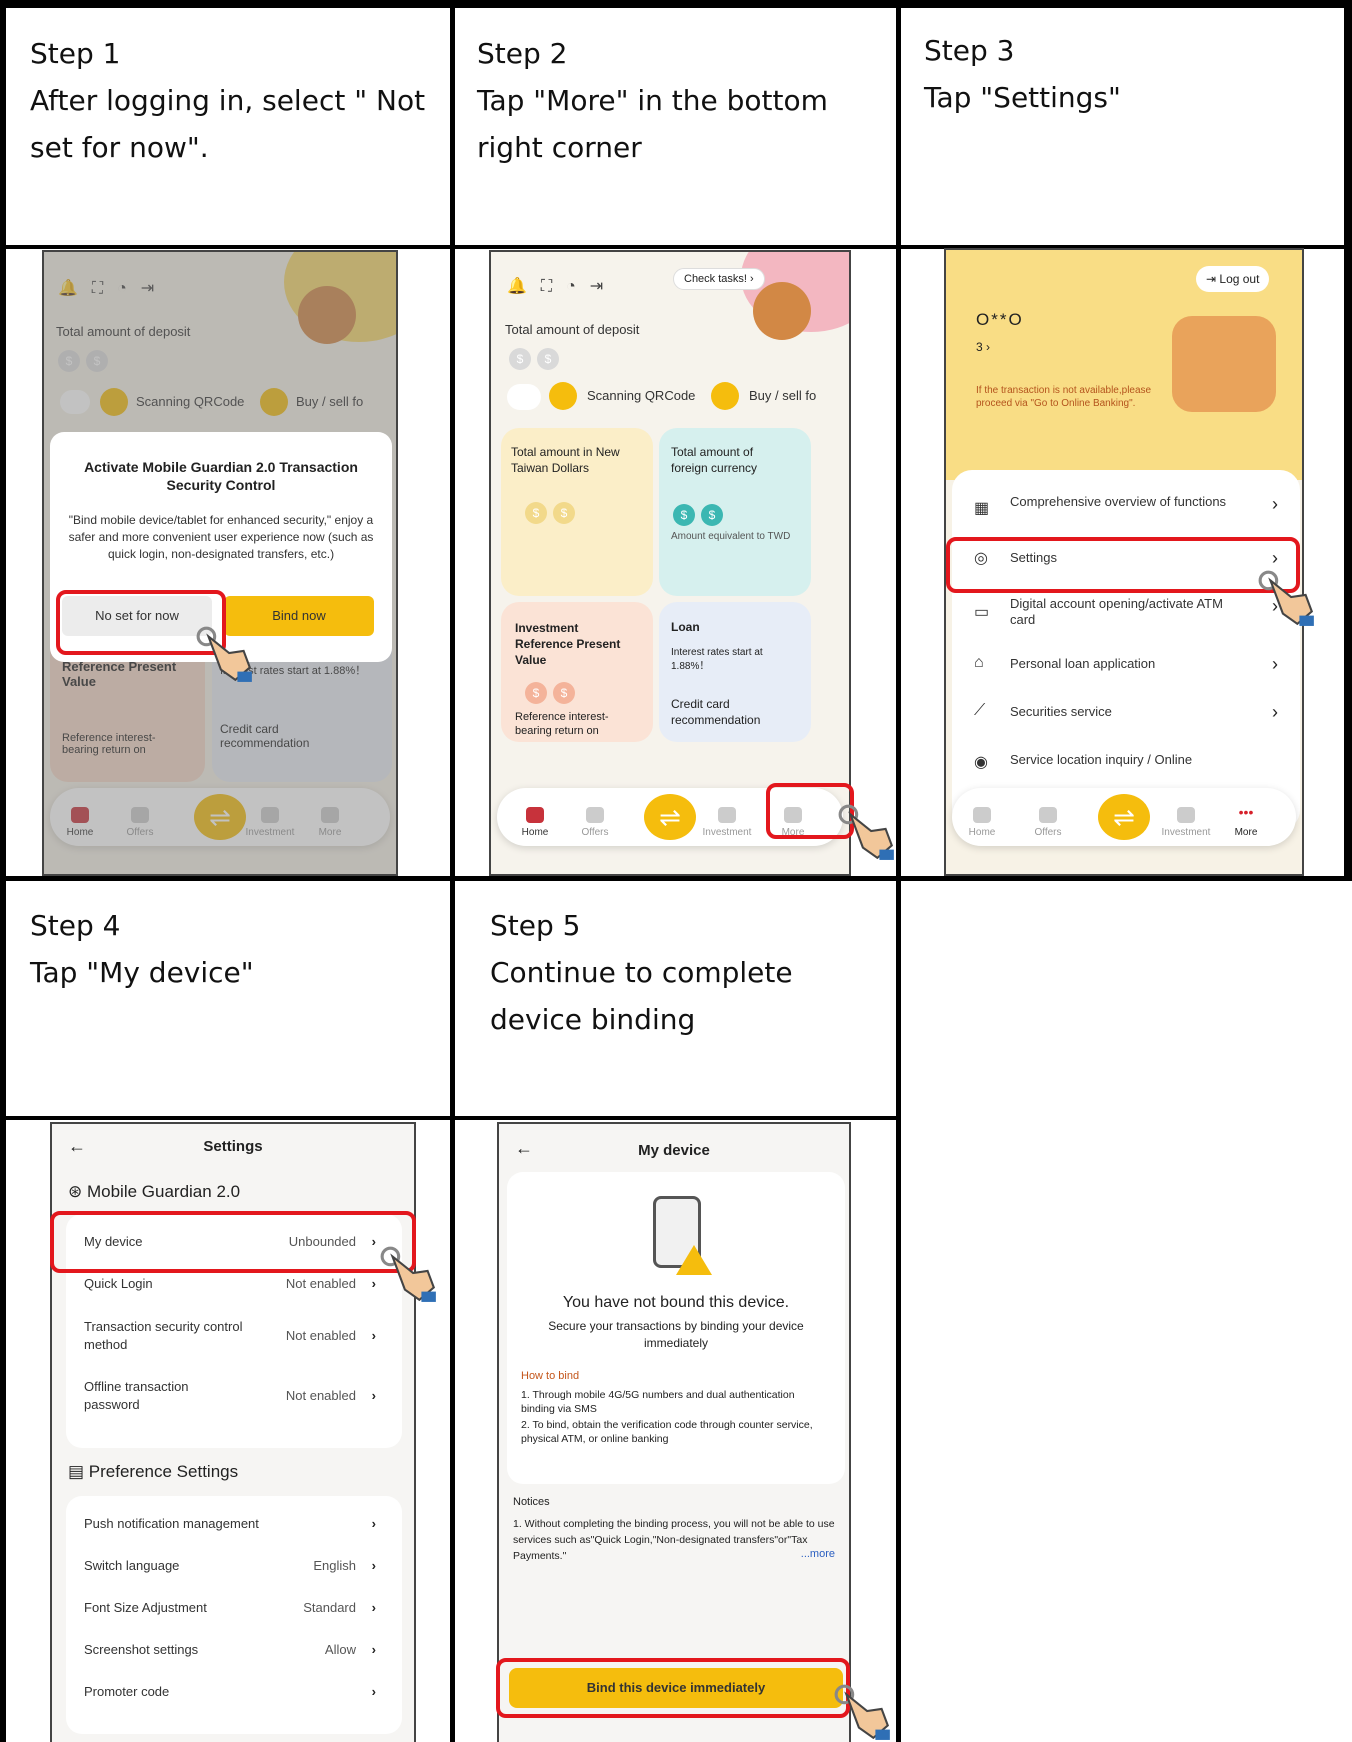  I want to click on menu-item-loan: ⌂ Personal loan application ›, so click(1126, 669).